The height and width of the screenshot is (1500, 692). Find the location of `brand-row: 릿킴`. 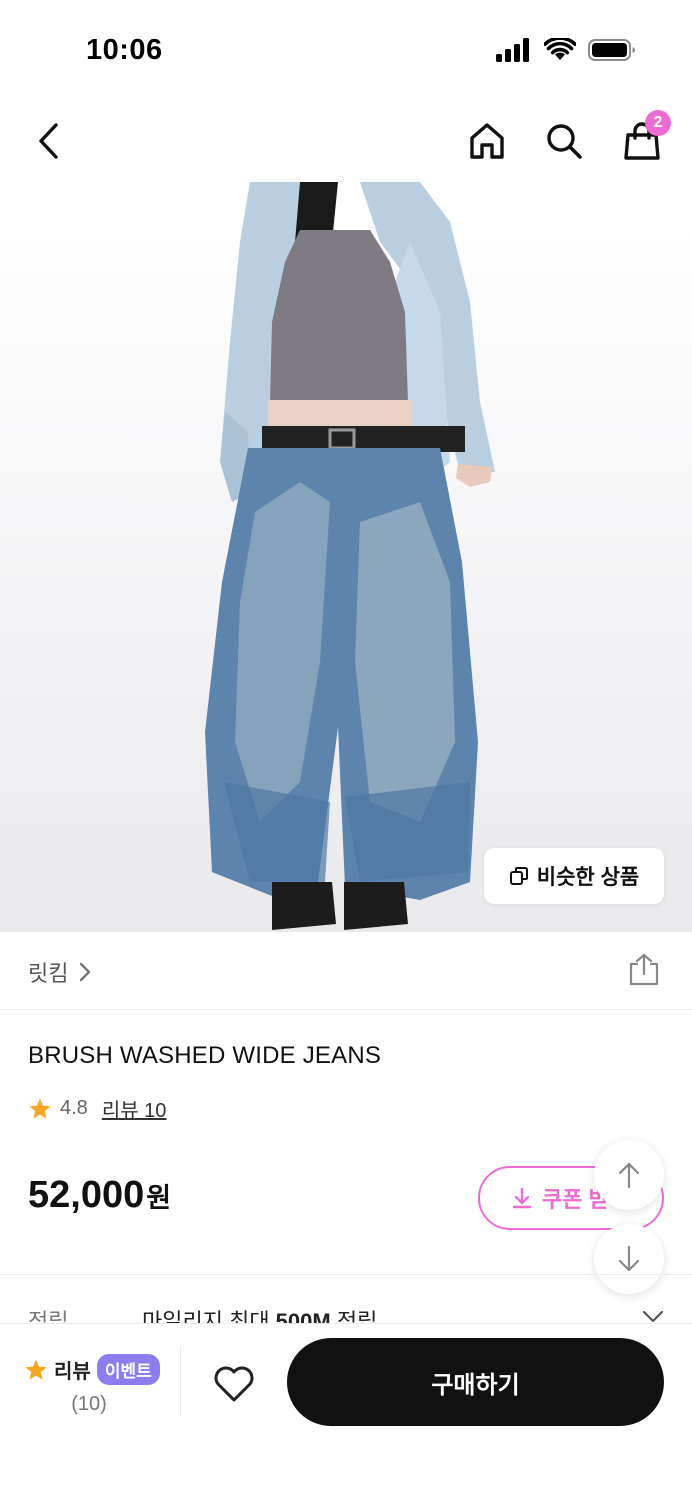

brand-row: 릿킴 is located at coordinates (346, 971).